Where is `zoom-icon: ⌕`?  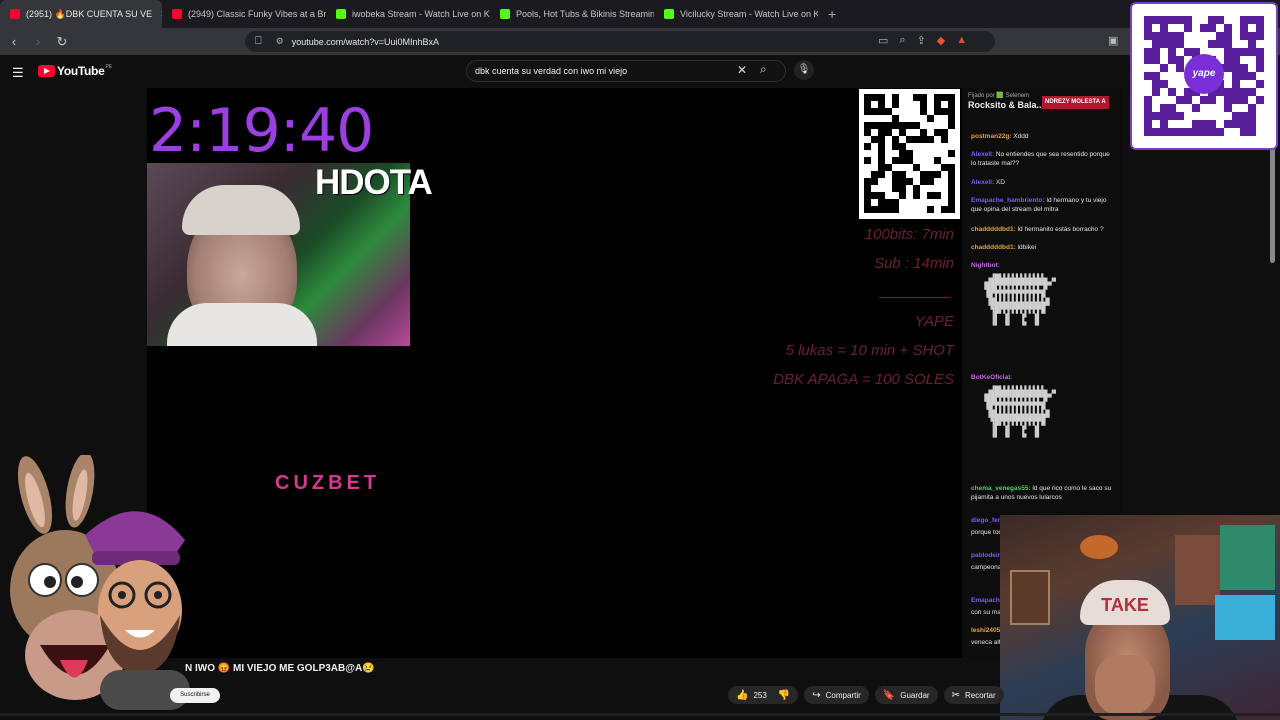 zoom-icon: ⌕ is located at coordinates (902, 40).